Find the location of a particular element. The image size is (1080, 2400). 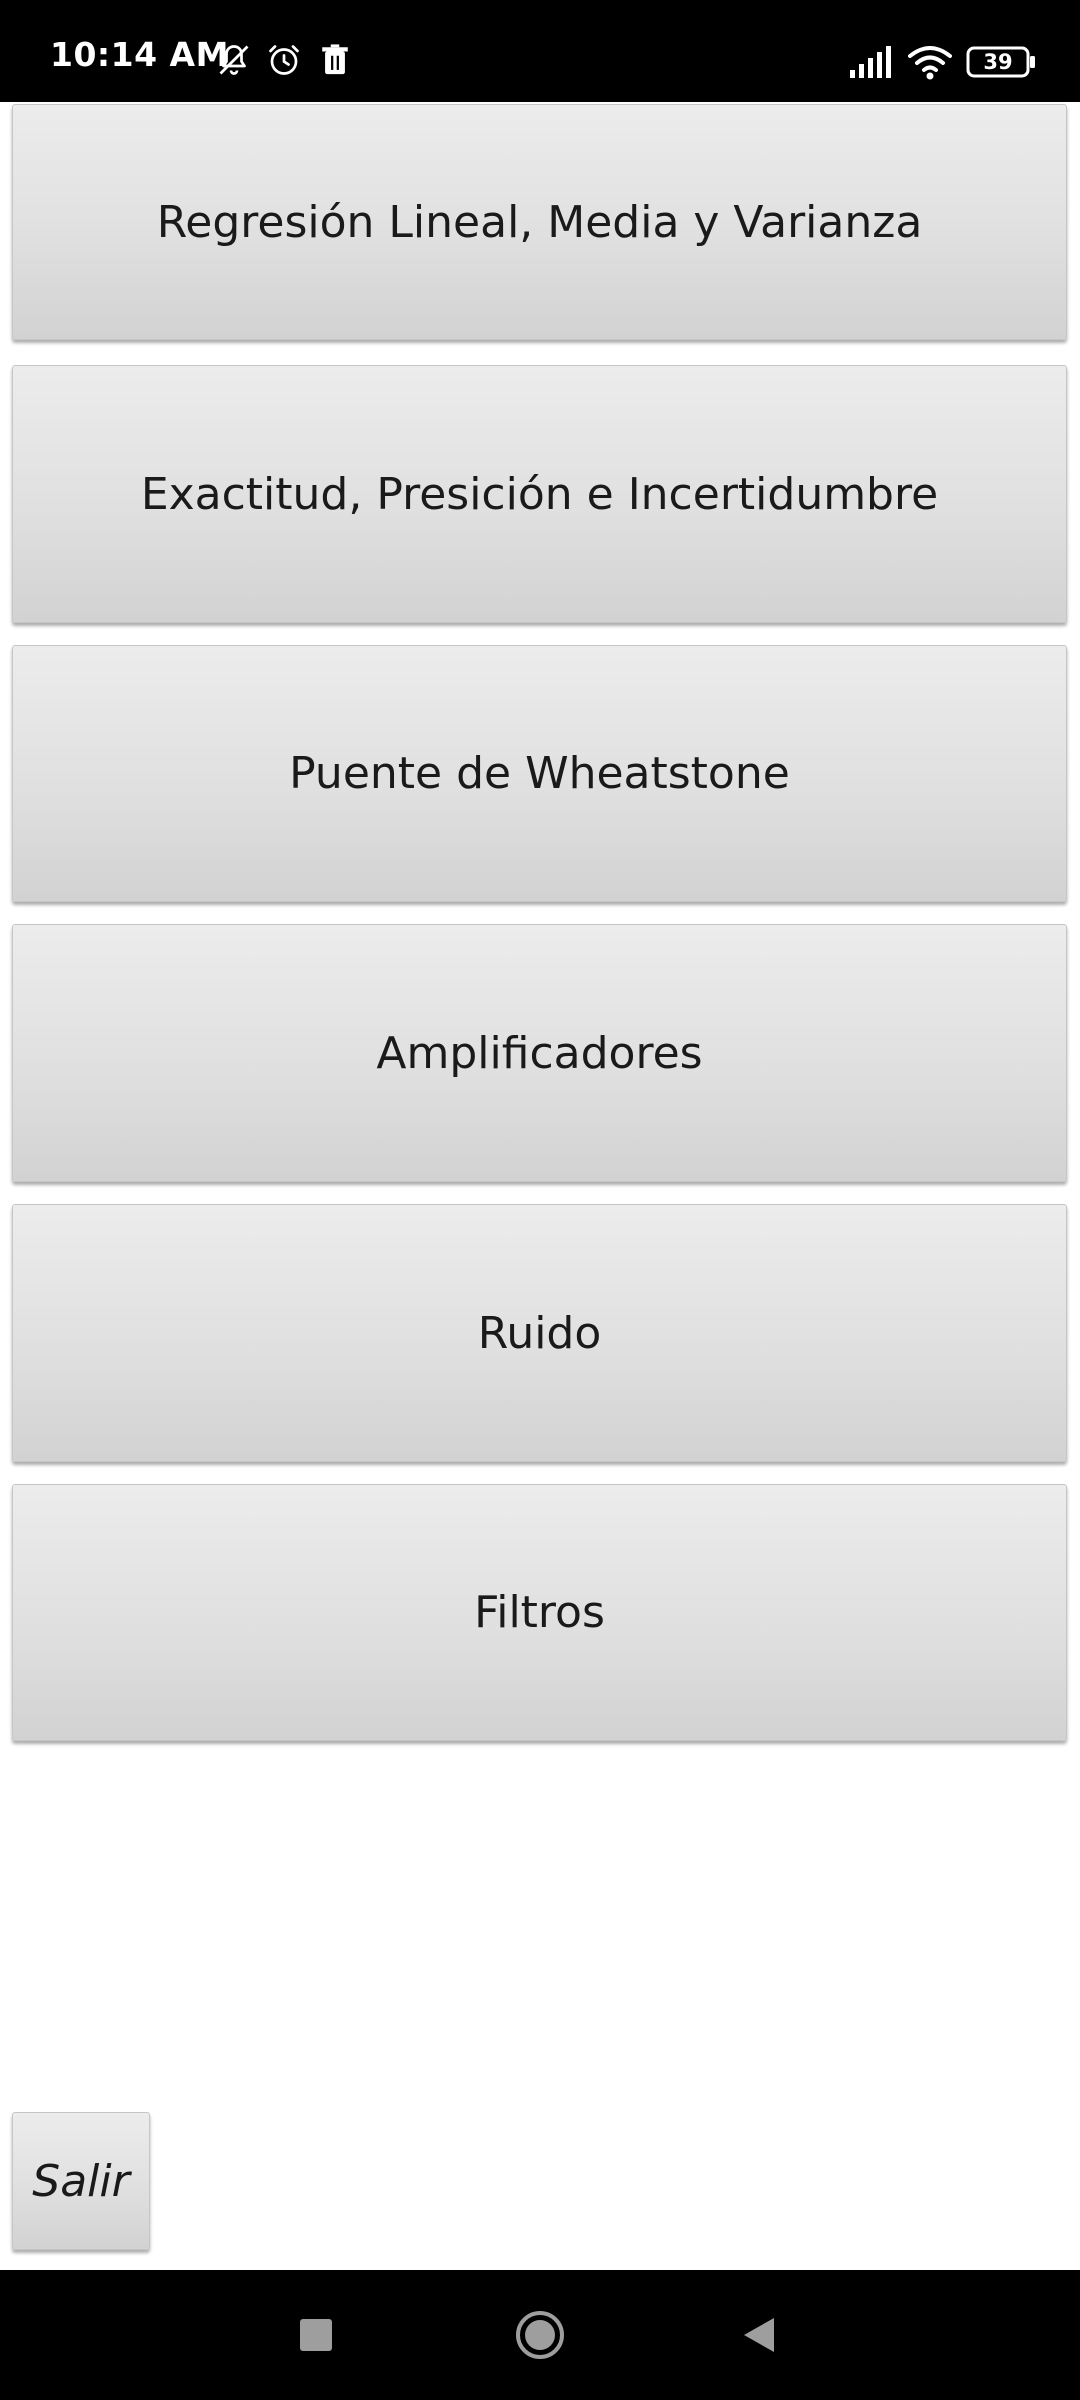

regresion-button: Regresión Lineal, Media y Varianza is located at coordinates (539, 222).